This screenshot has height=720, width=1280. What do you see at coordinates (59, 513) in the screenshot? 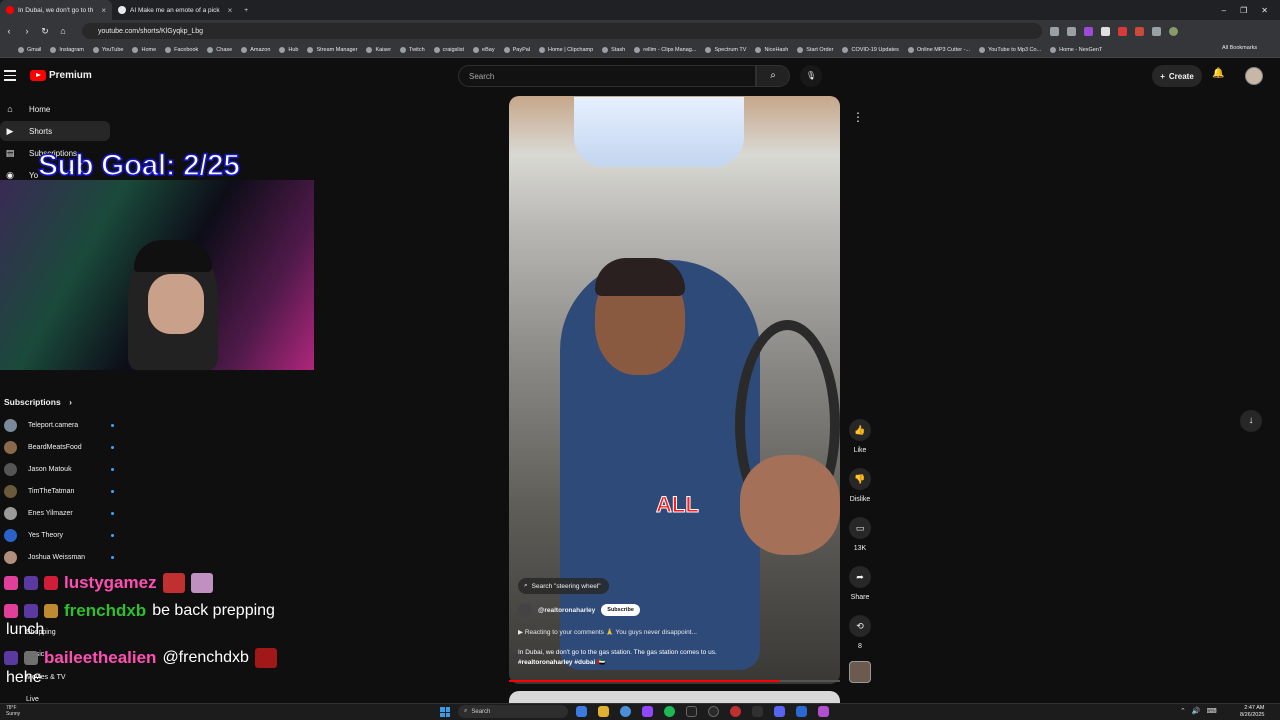
I see `subscription-item: Enes Yilmazer` at bounding box center [59, 513].